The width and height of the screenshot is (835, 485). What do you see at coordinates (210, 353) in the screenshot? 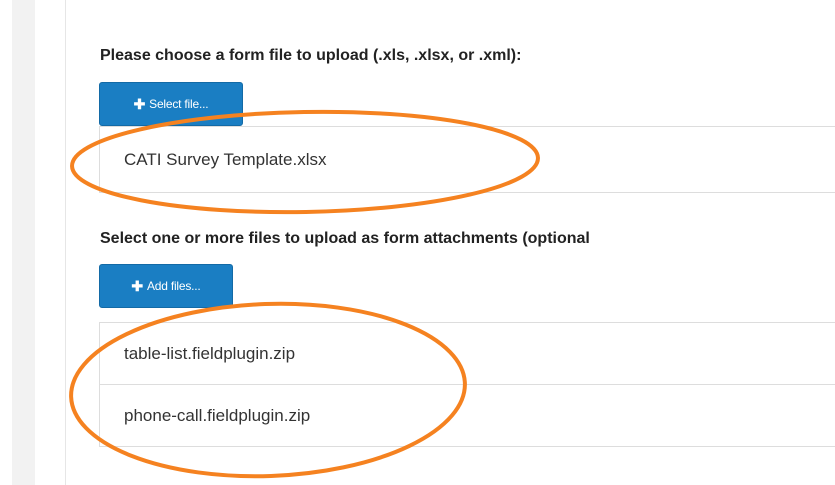
I see `attachment-file-name: table-list.fieldplugin.zip` at bounding box center [210, 353].